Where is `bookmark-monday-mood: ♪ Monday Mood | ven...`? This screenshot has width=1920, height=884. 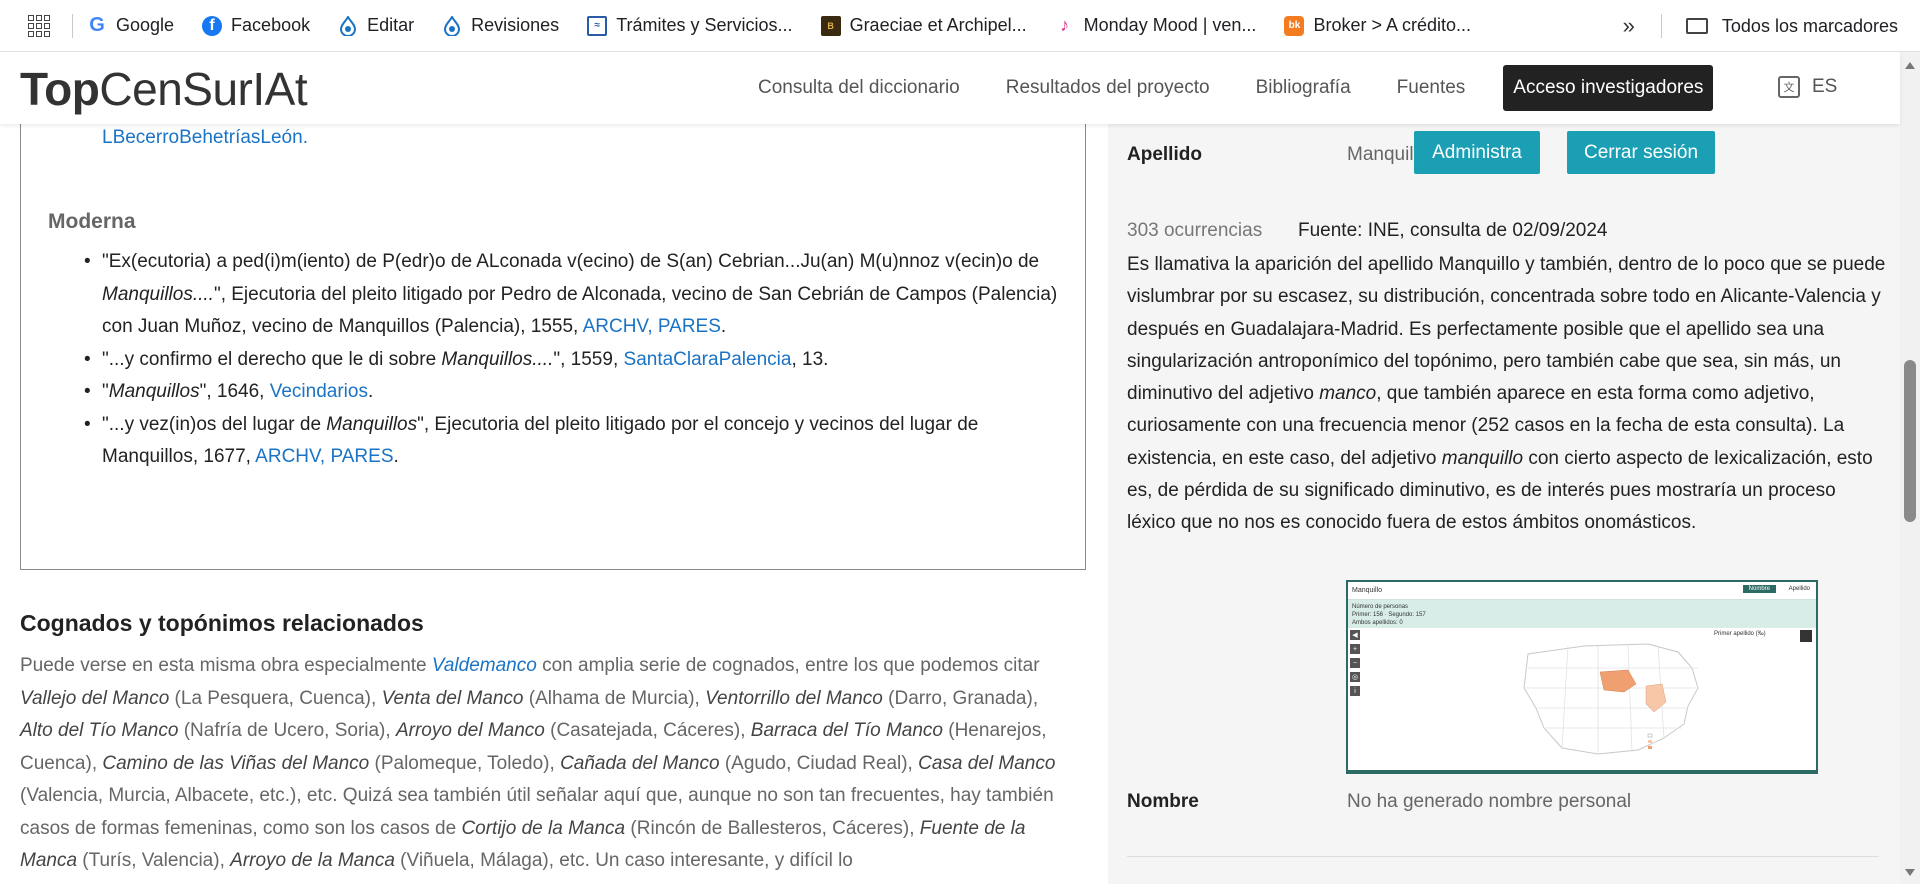
bookmark-monday-mood: ♪ Monday Mood | ven... is located at coordinates (1156, 25).